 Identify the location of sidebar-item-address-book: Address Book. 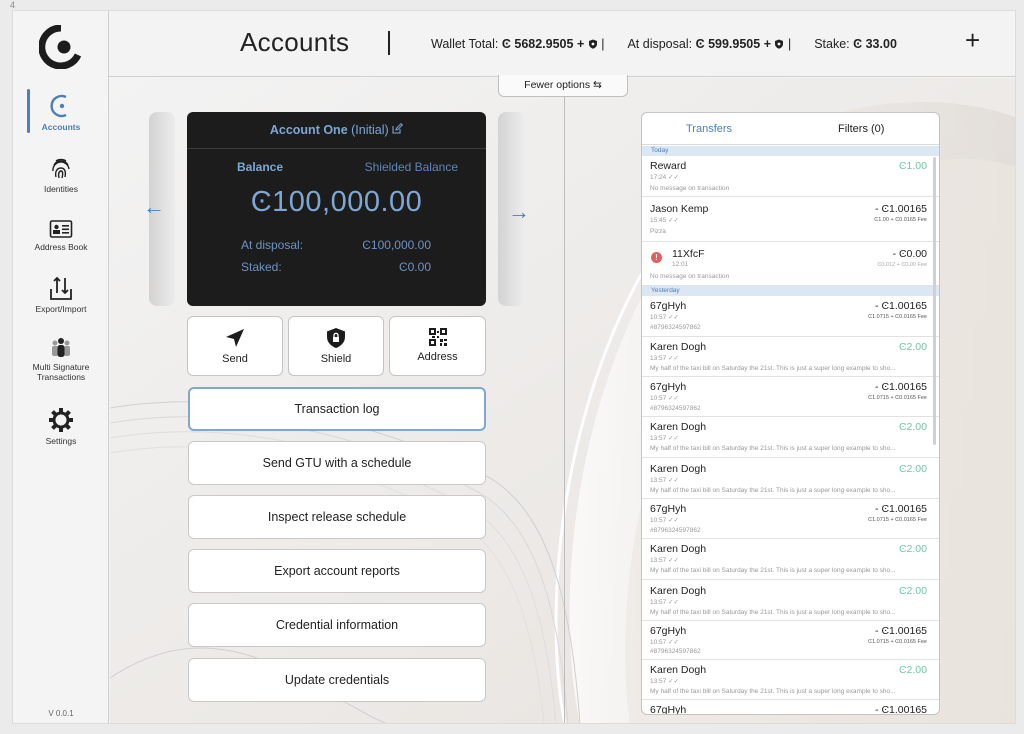
(61, 236).